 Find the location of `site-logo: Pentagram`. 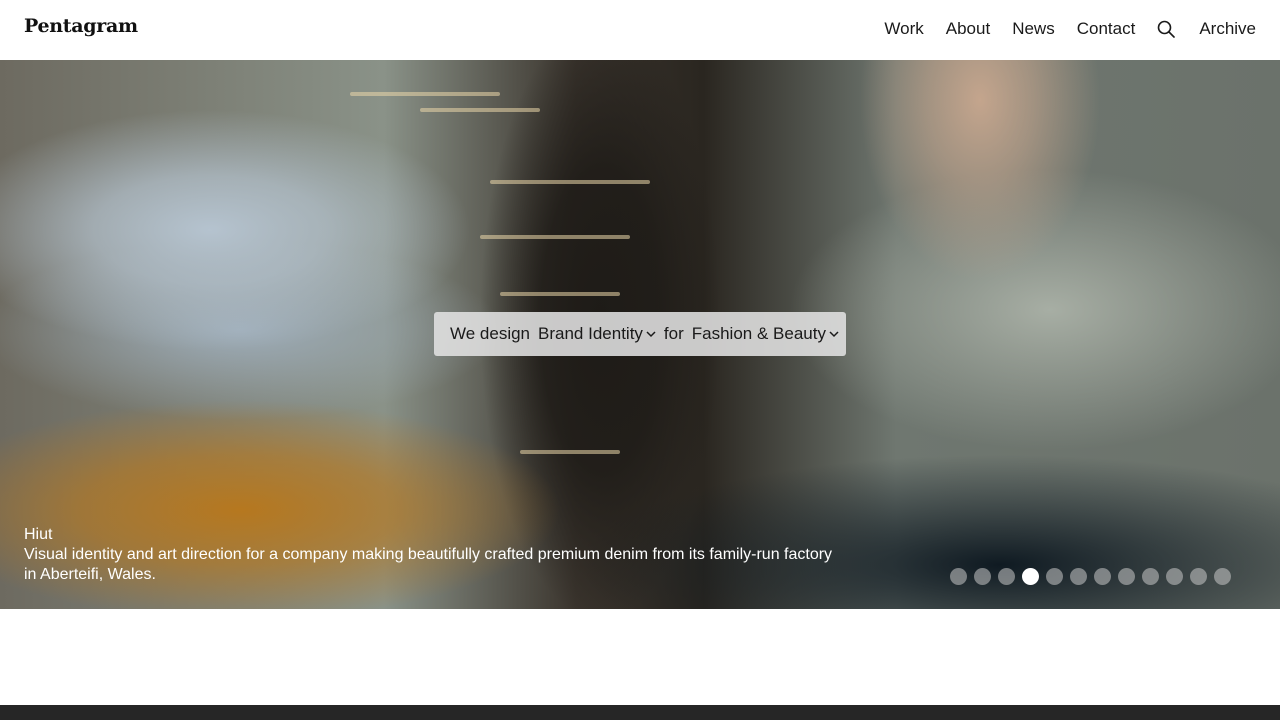

site-logo: Pentagram is located at coordinates (81, 26).